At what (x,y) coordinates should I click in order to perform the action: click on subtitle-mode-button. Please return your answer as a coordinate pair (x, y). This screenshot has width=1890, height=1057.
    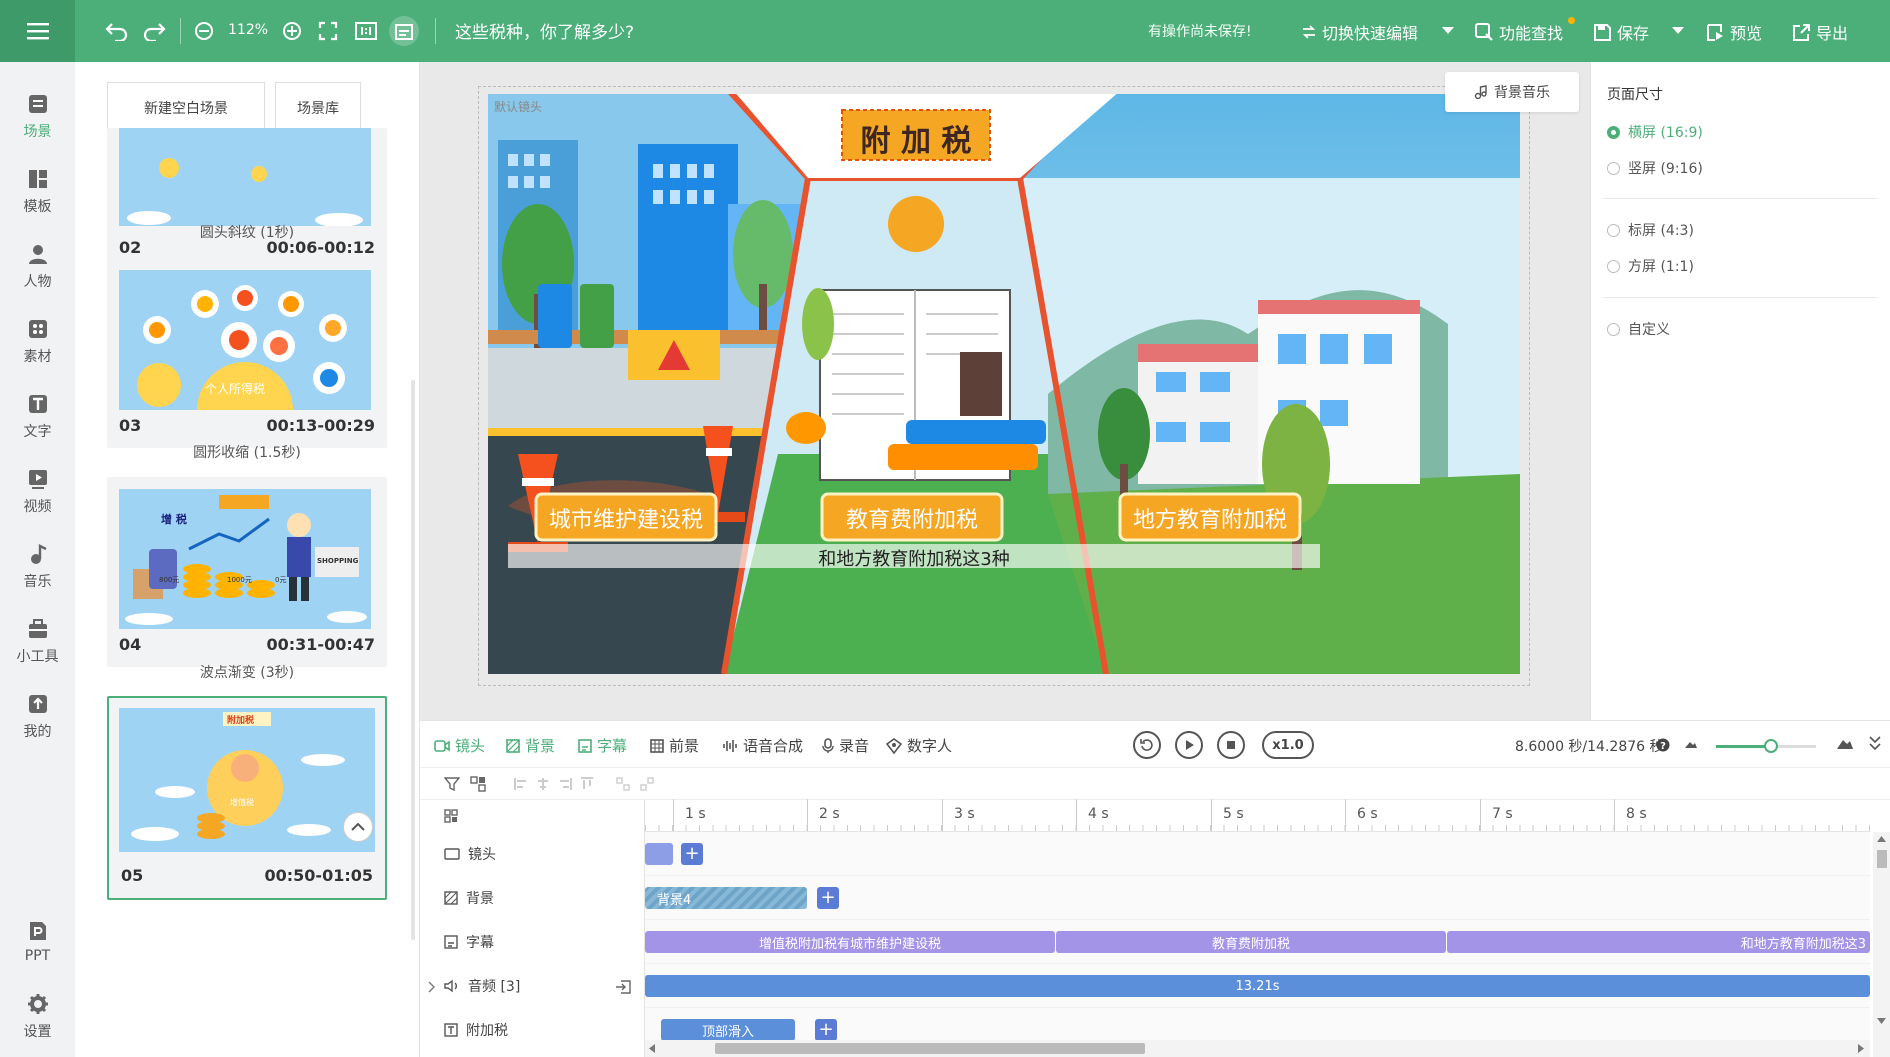
    Looking at the image, I should click on (404, 31).